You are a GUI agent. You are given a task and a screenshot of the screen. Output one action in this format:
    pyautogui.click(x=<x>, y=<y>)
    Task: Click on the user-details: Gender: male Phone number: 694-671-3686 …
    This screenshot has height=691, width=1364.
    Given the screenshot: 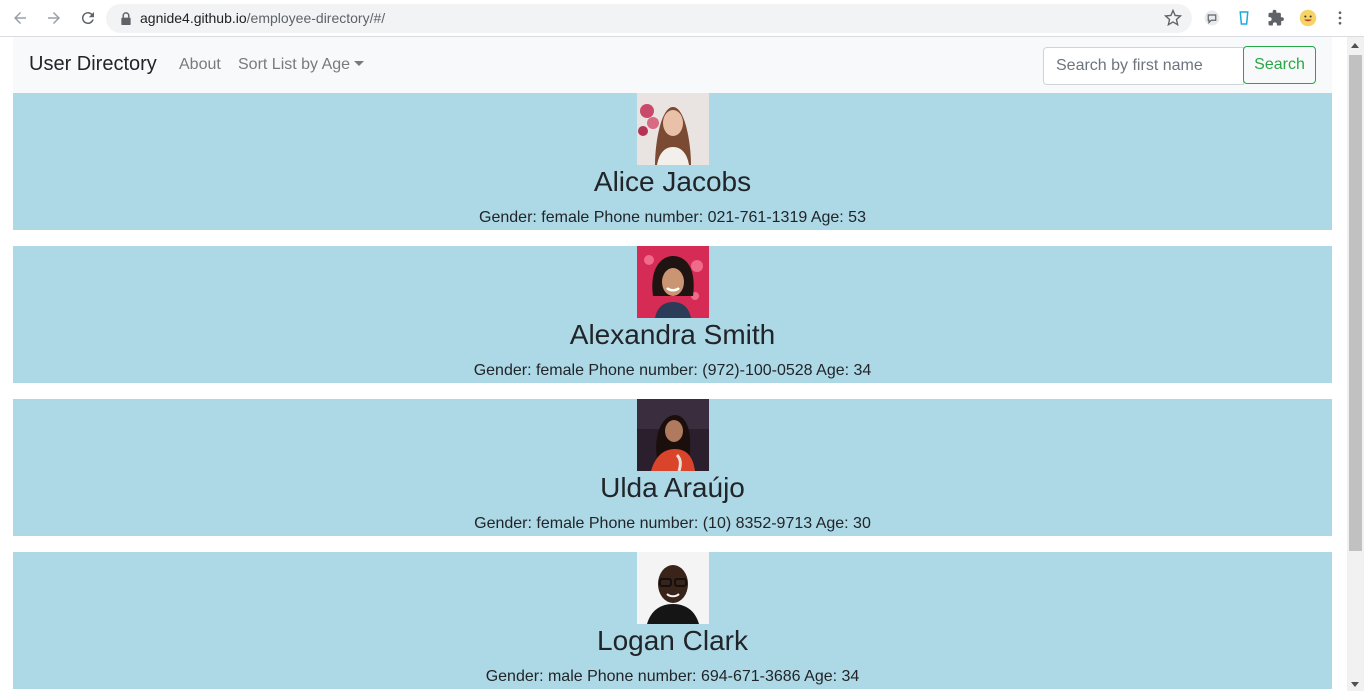 What is the action you would take?
    pyautogui.click(x=672, y=676)
    